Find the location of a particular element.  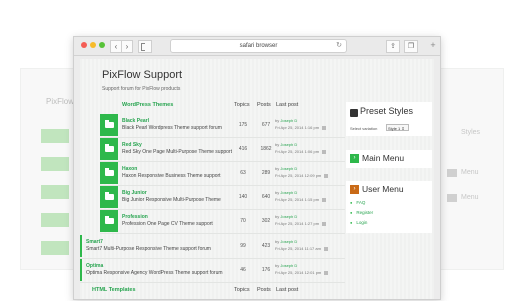

style-select: Style 1 ⇕ is located at coordinates (397, 127).